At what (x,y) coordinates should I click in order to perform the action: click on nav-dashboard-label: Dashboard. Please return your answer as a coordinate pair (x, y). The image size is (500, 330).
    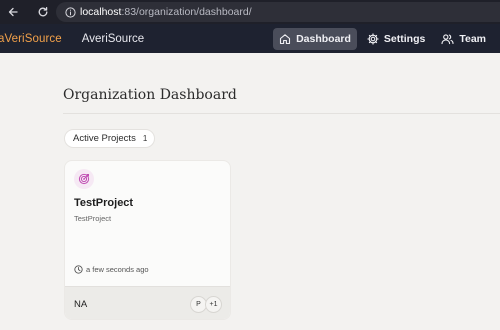
    Looking at the image, I should click on (323, 38).